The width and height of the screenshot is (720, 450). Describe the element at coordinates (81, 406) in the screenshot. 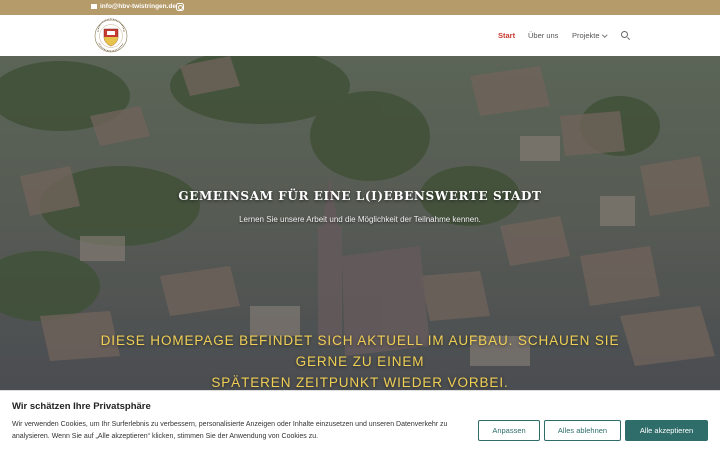

I see `cookie-title: Wir schätzen Ihre Privatsphäre` at that location.